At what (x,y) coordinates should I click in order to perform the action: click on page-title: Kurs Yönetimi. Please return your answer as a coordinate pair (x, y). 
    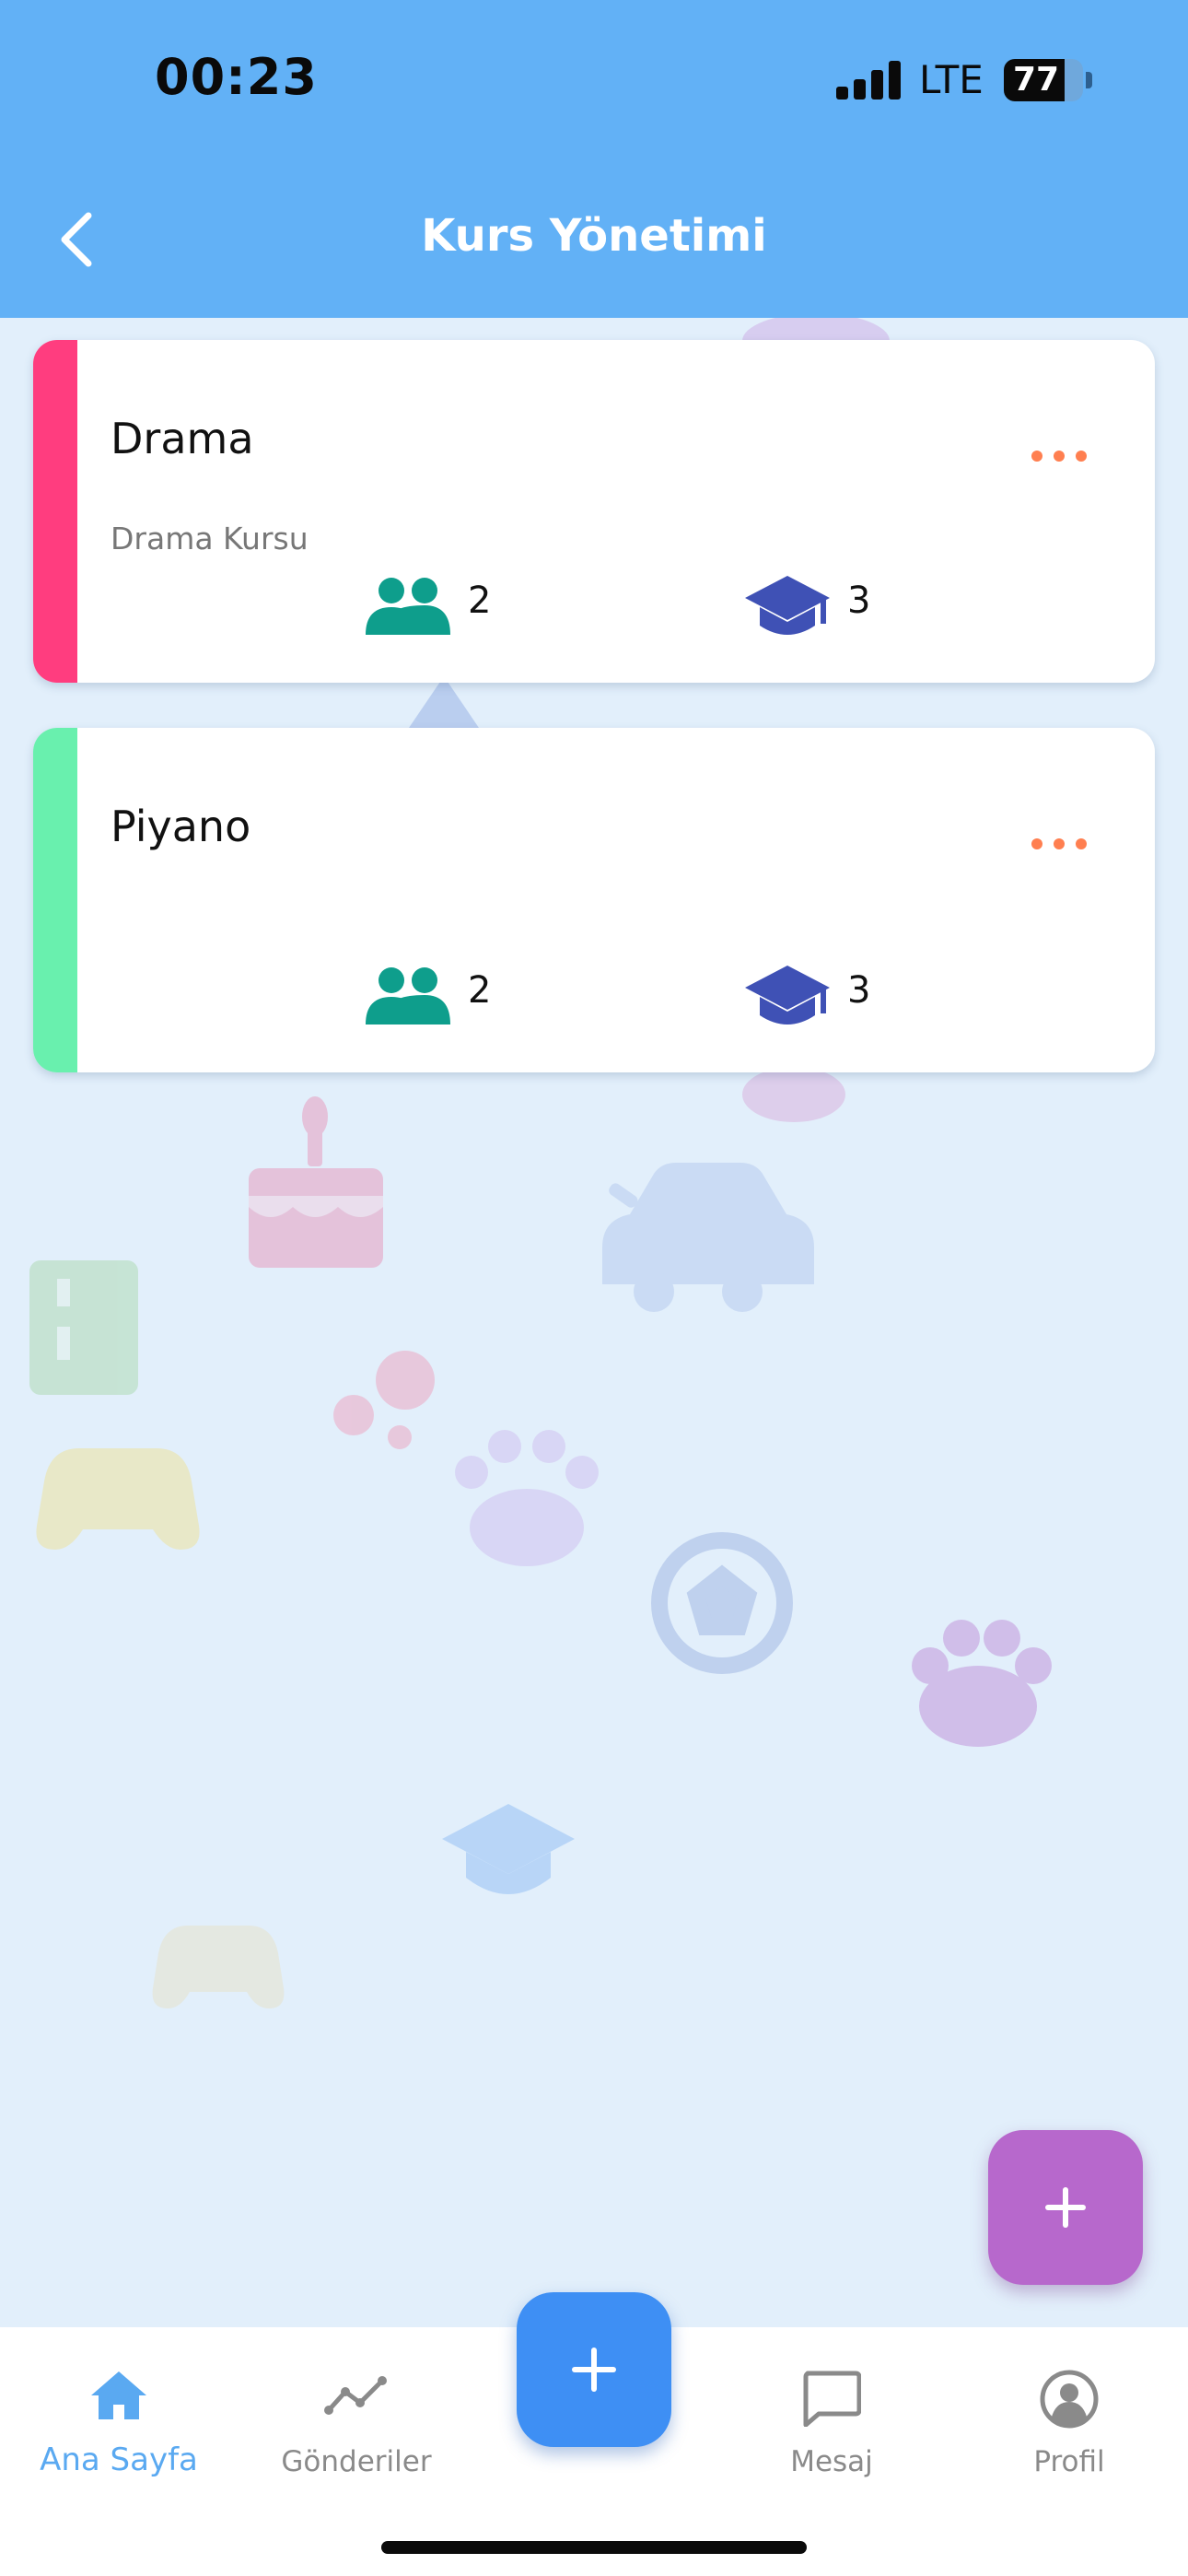
    Looking at the image, I should click on (594, 236).